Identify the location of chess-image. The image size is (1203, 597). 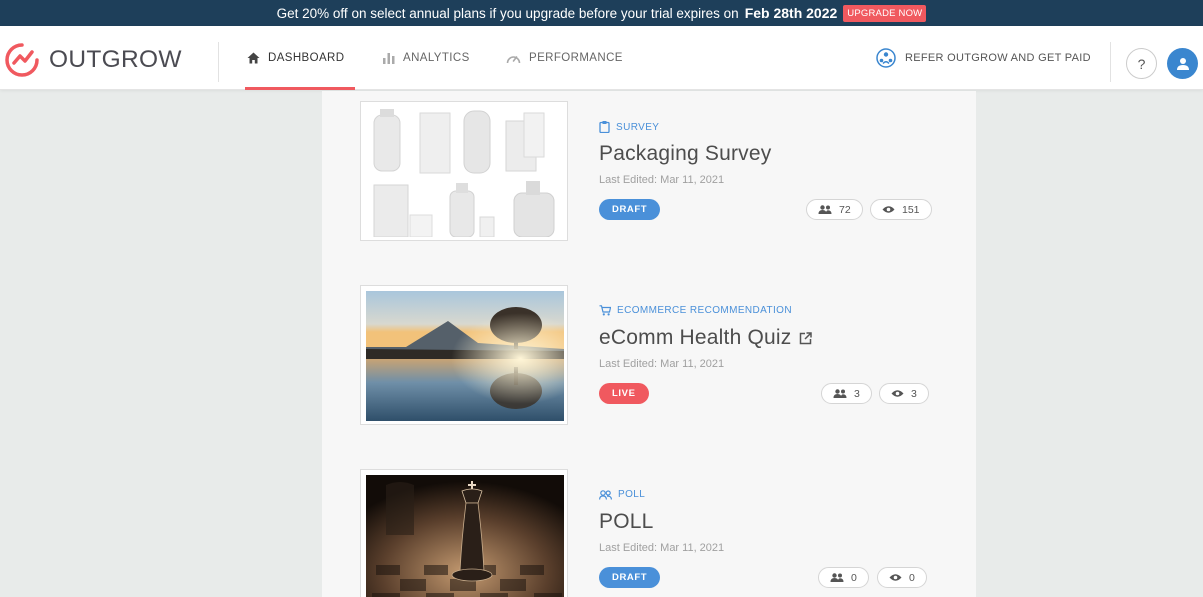
(465, 536).